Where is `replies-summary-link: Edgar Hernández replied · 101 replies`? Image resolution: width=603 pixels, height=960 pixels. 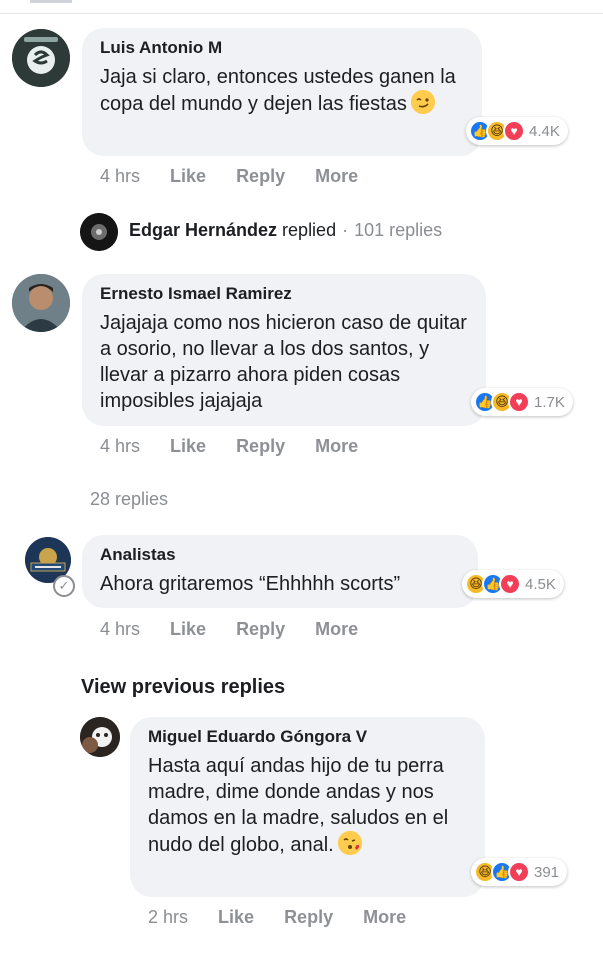 replies-summary-link: Edgar Hernández replied · 101 replies is located at coordinates (285, 230).